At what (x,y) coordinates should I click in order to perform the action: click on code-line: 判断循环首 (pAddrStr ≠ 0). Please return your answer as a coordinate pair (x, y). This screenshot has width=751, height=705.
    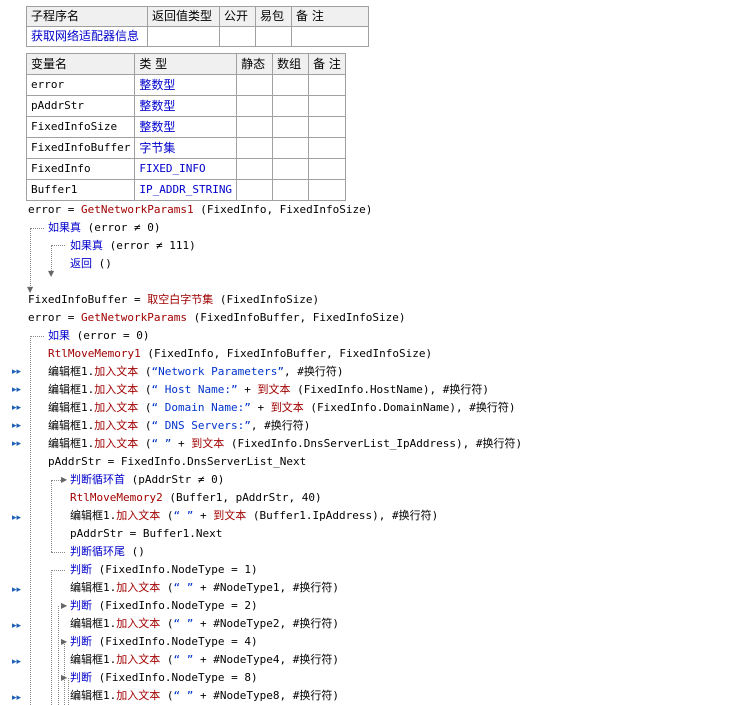
    Looking at the image, I should click on (147, 480).